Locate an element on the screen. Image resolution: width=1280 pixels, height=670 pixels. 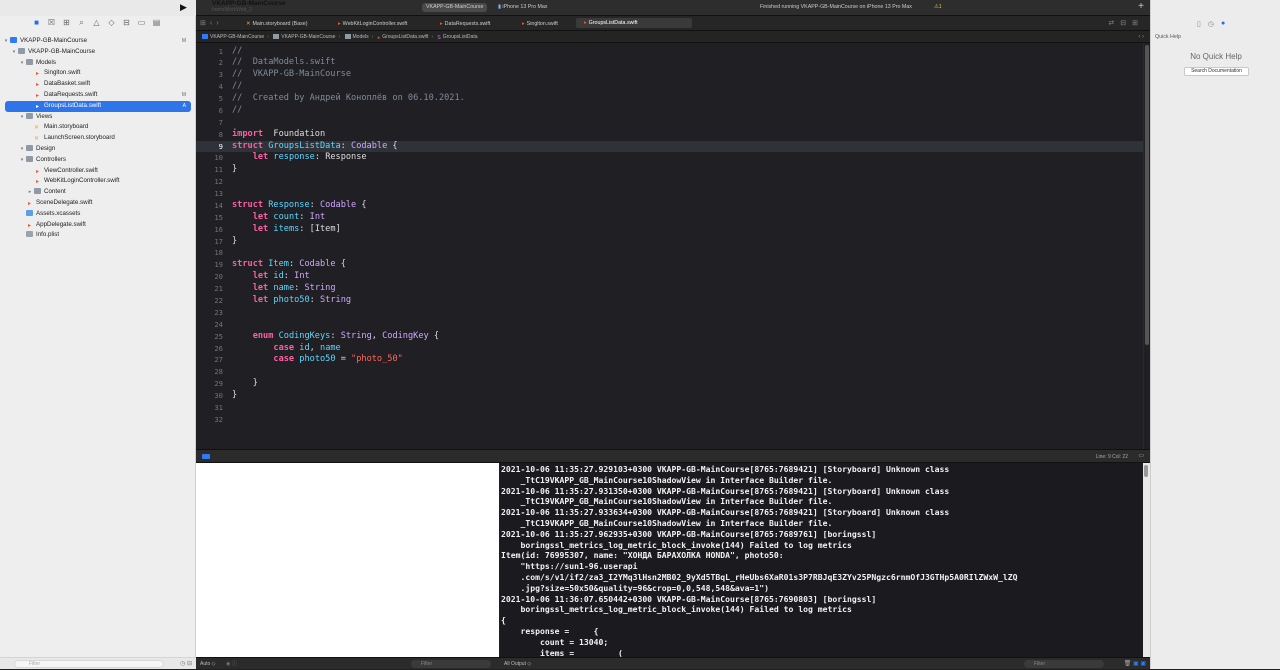
info-icons: ◉ ⓘ is located at coordinates (231, 664).